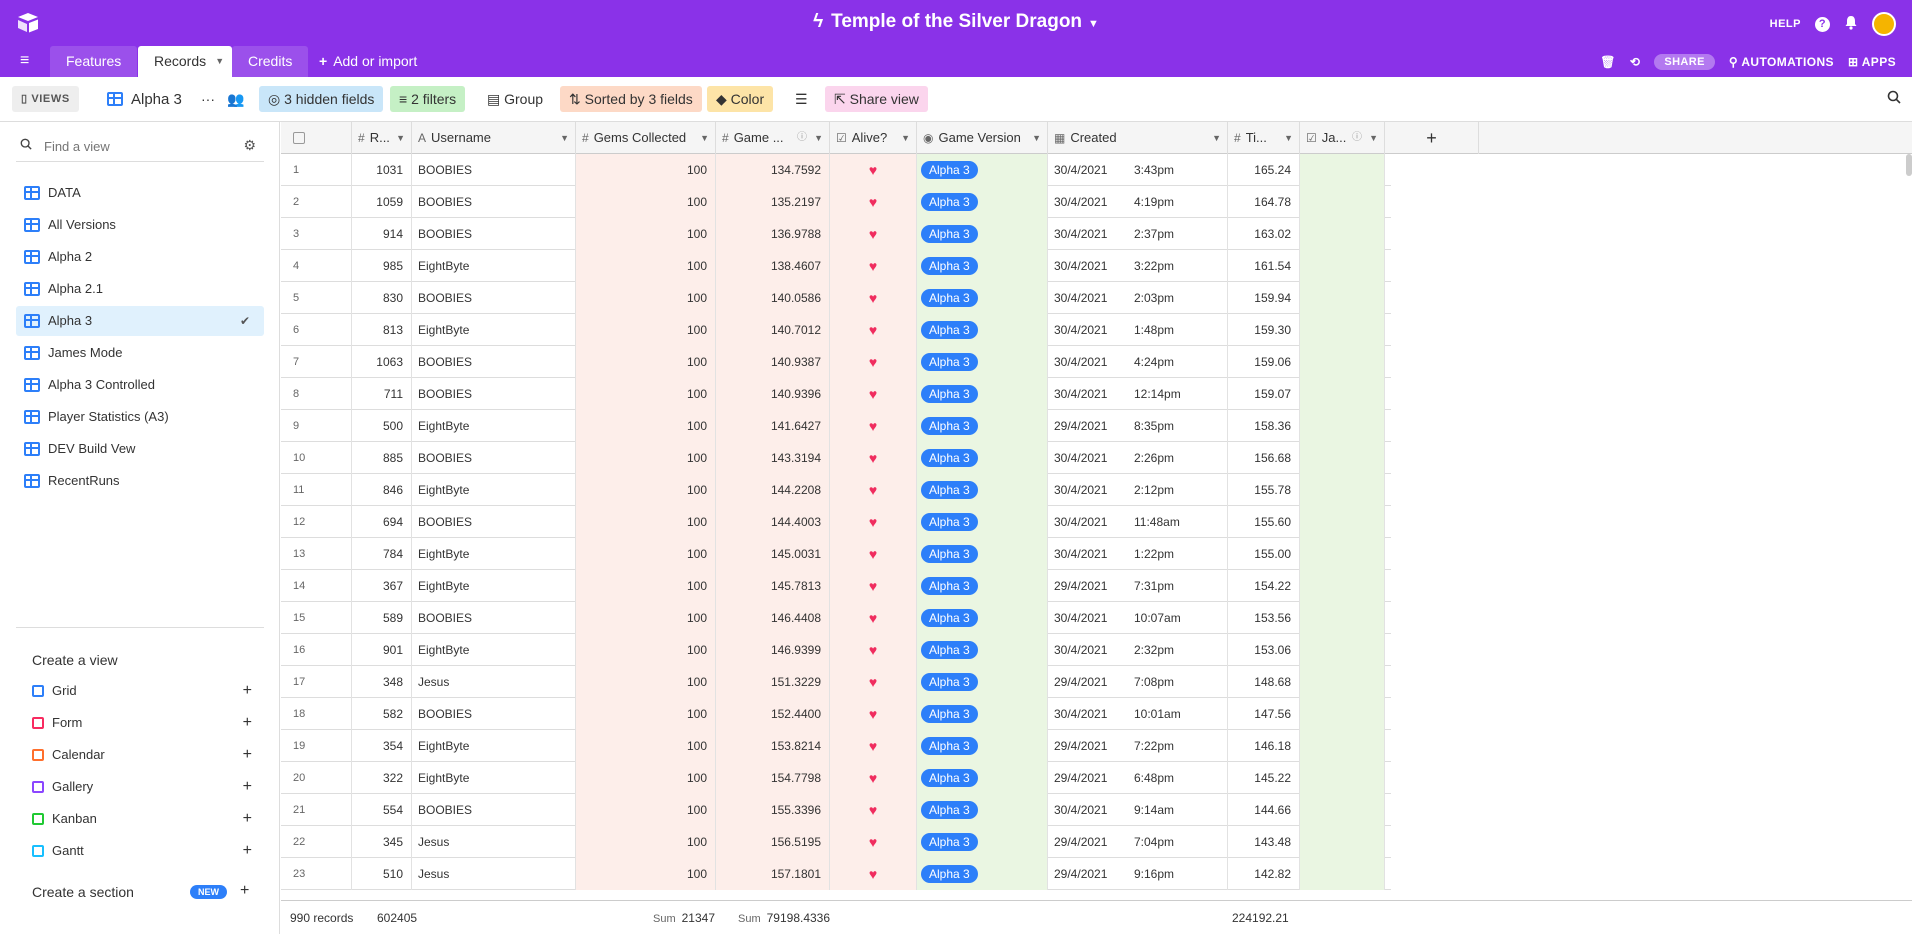 The width and height of the screenshot is (1912, 934). I want to click on cell-game-time: 143.3194, so click(773, 458).